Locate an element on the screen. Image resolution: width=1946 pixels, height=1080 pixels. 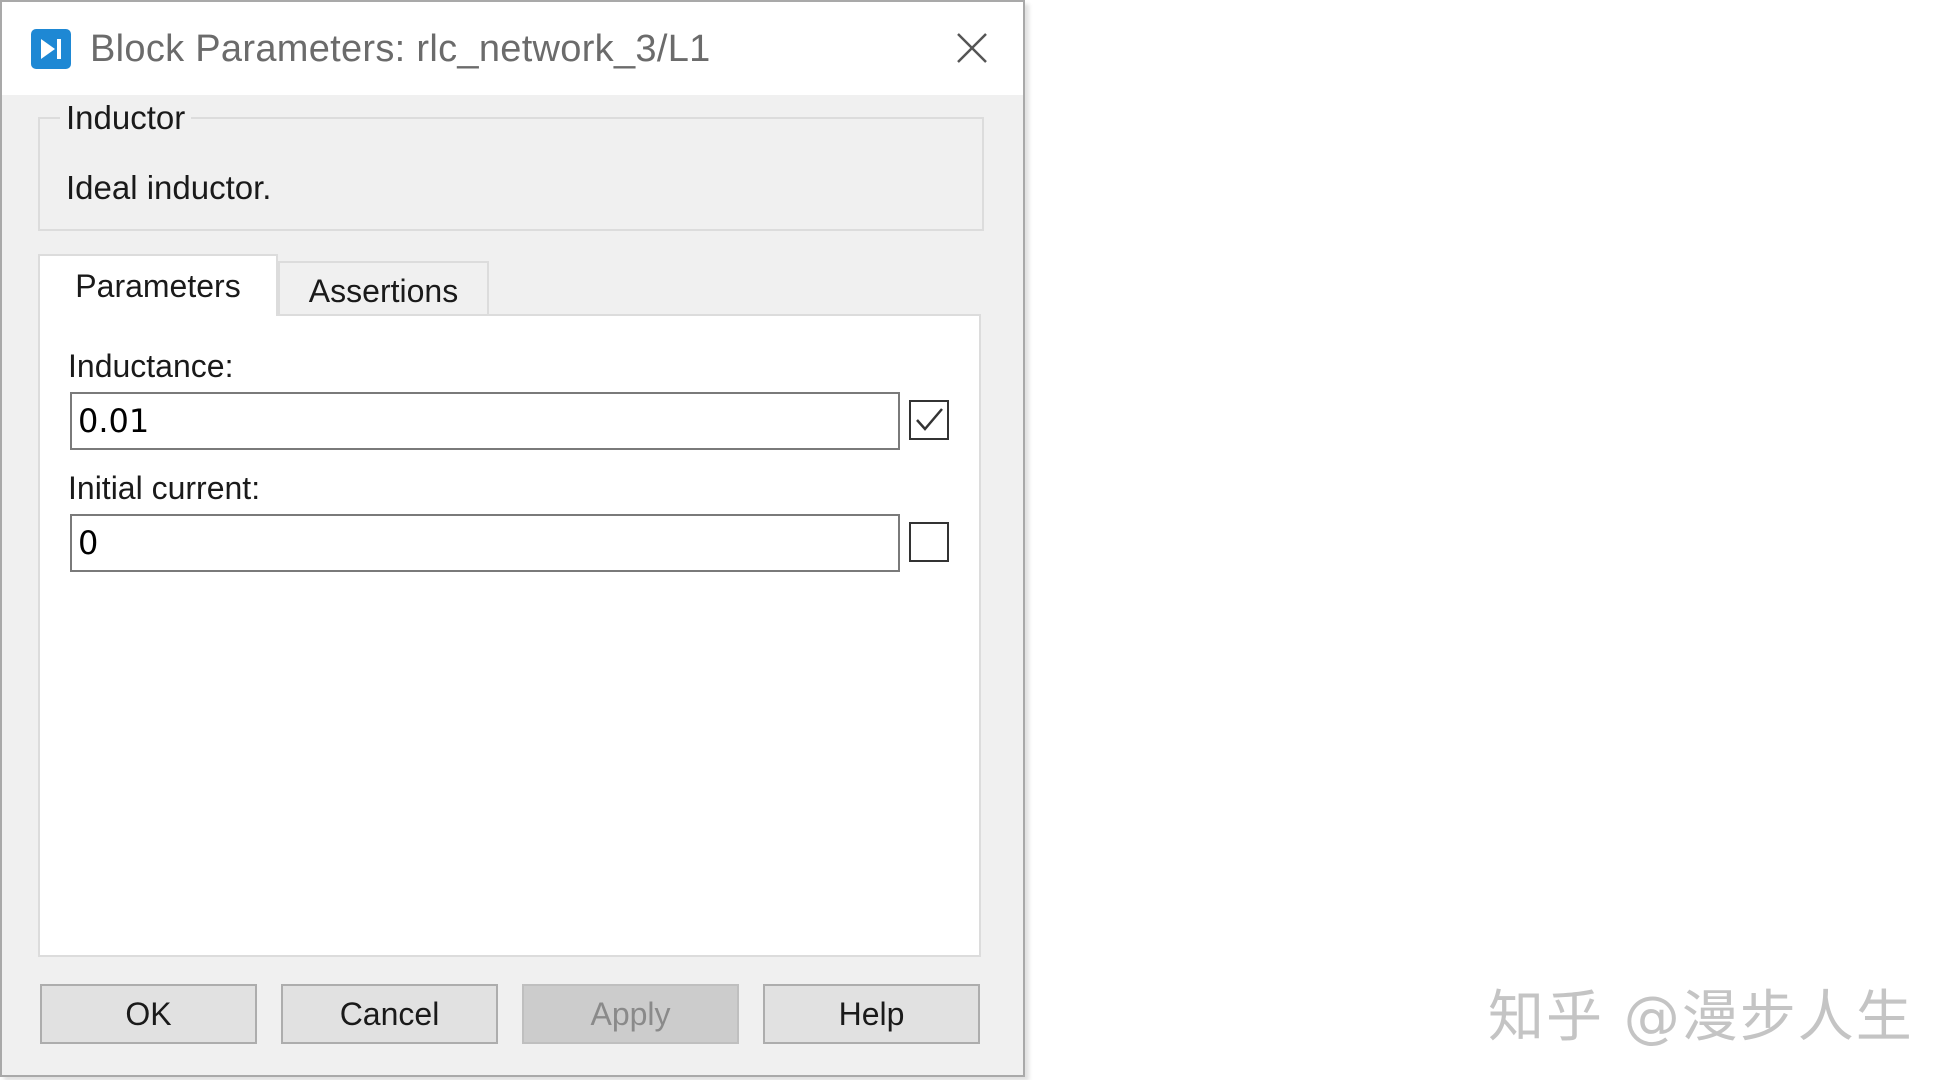
initial-current-runtime-checkbox is located at coordinates (929, 542).